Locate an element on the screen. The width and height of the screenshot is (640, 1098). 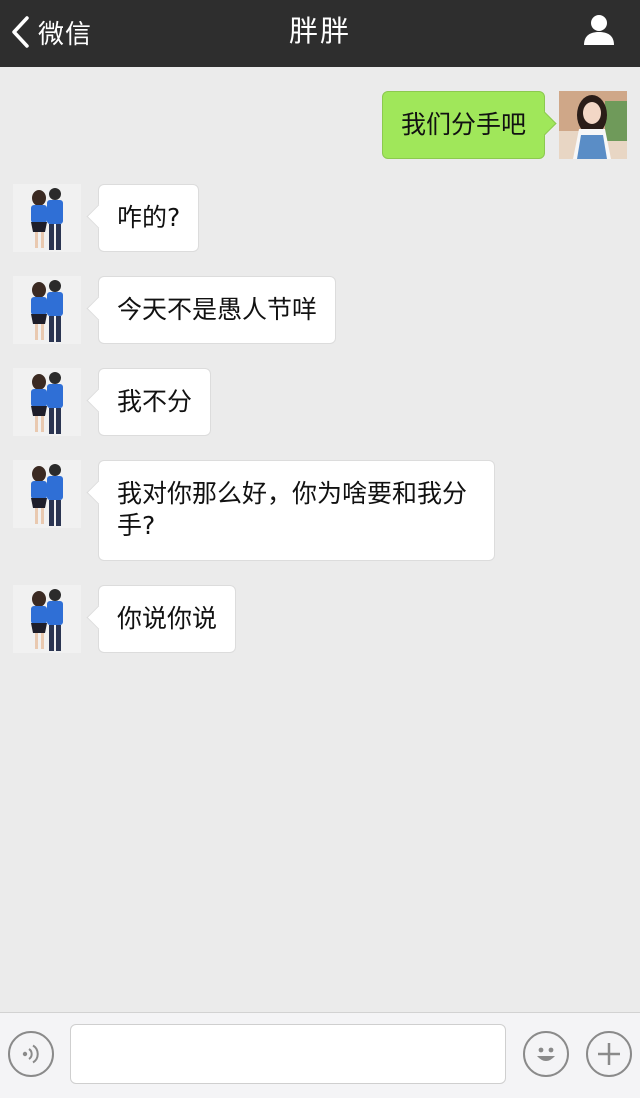
message-text: 今天不是愚人节咩 is located at coordinates (217, 309).